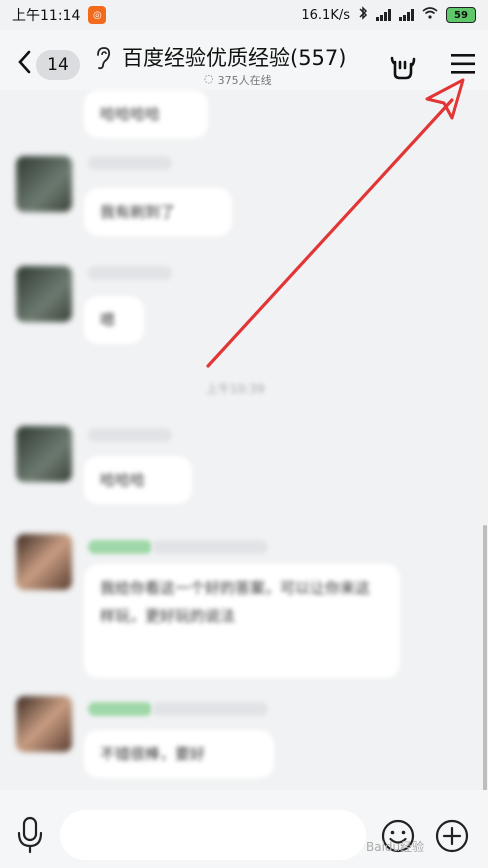 This screenshot has width=488, height=868. What do you see at coordinates (430, 15) in the screenshot?
I see `wifi-icon` at bounding box center [430, 15].